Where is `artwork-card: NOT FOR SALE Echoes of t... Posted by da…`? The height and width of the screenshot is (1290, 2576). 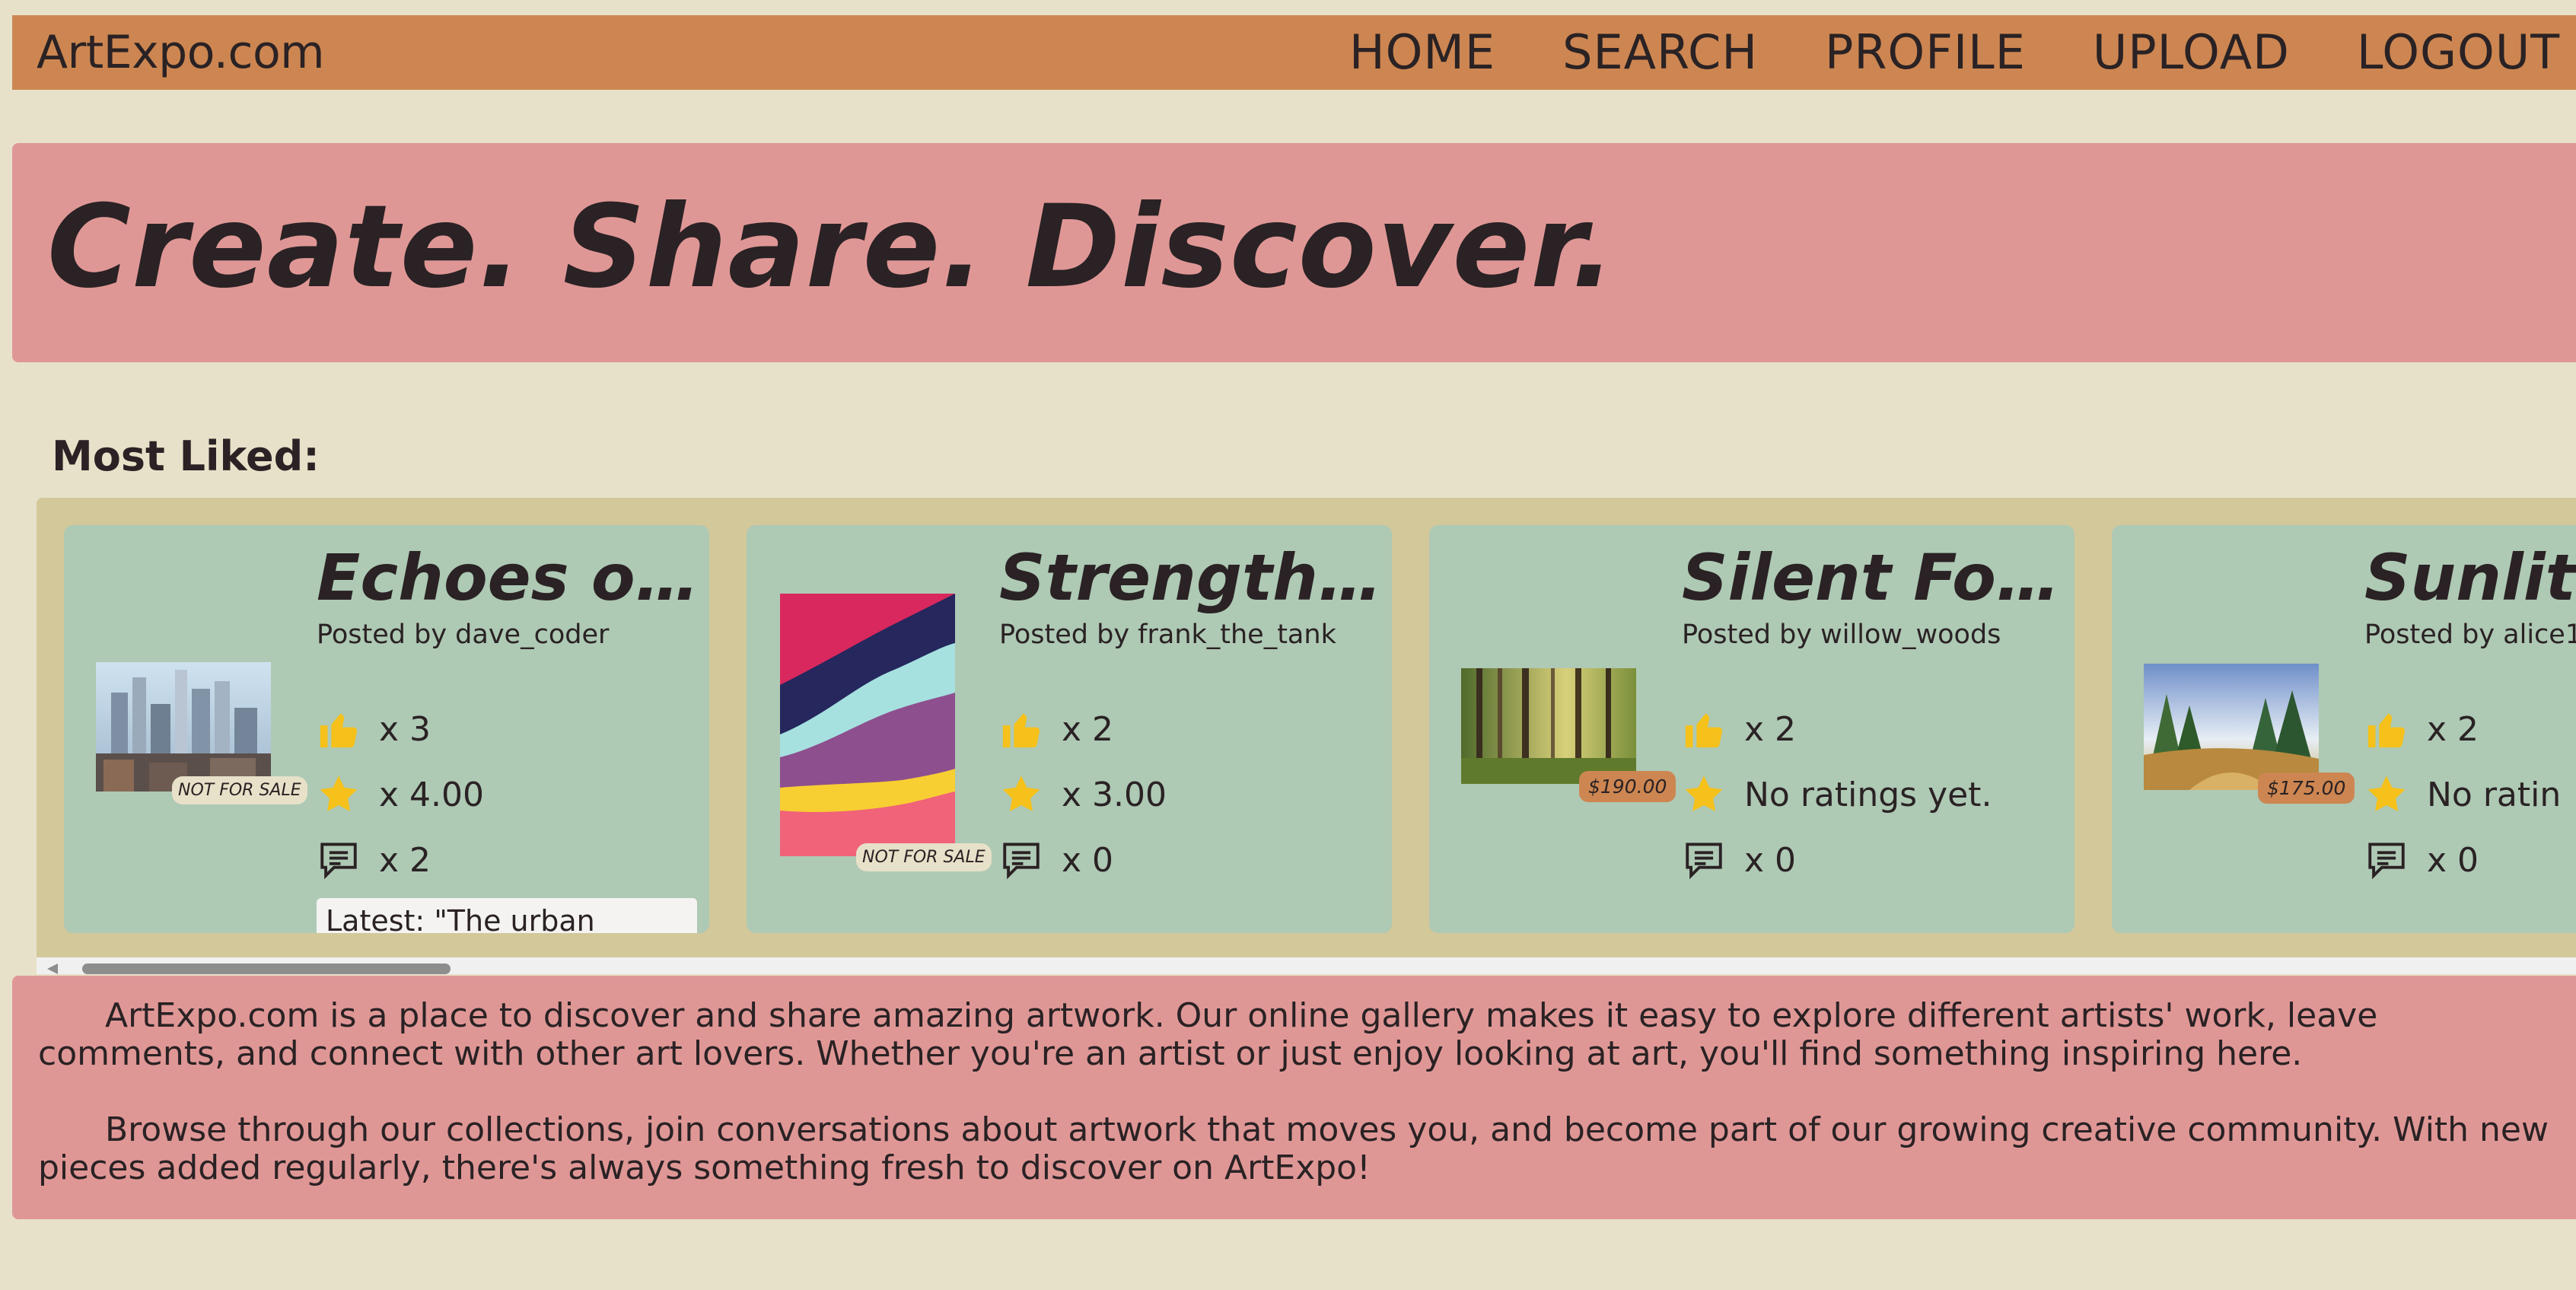 artwork-card: NOT FOR SALE Echoes of t... Posted by da… is located at coordinates (386, 729).